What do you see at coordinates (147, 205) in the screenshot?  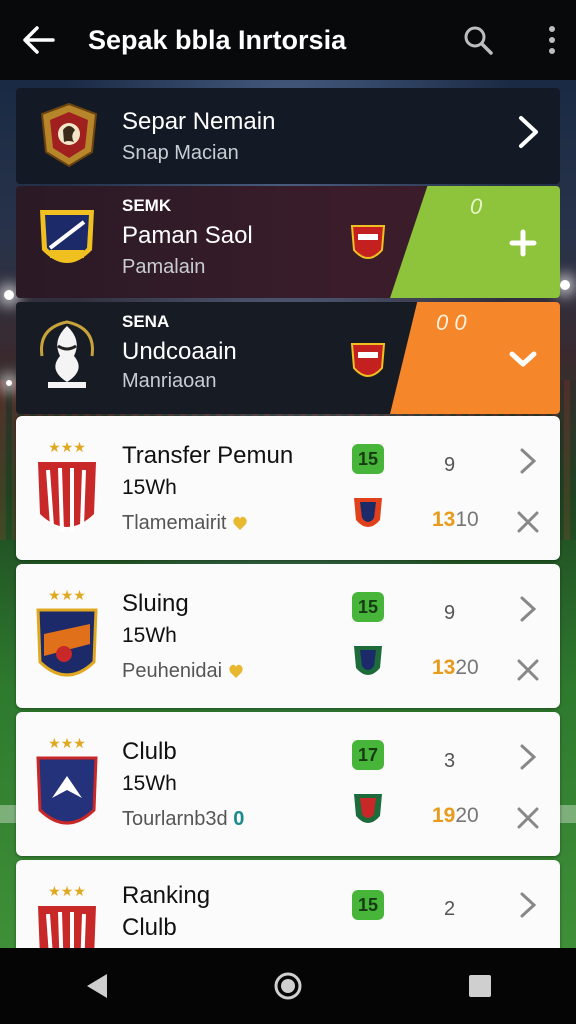 I see `featured-tag: SEMK` at bounding box center [147, 205].